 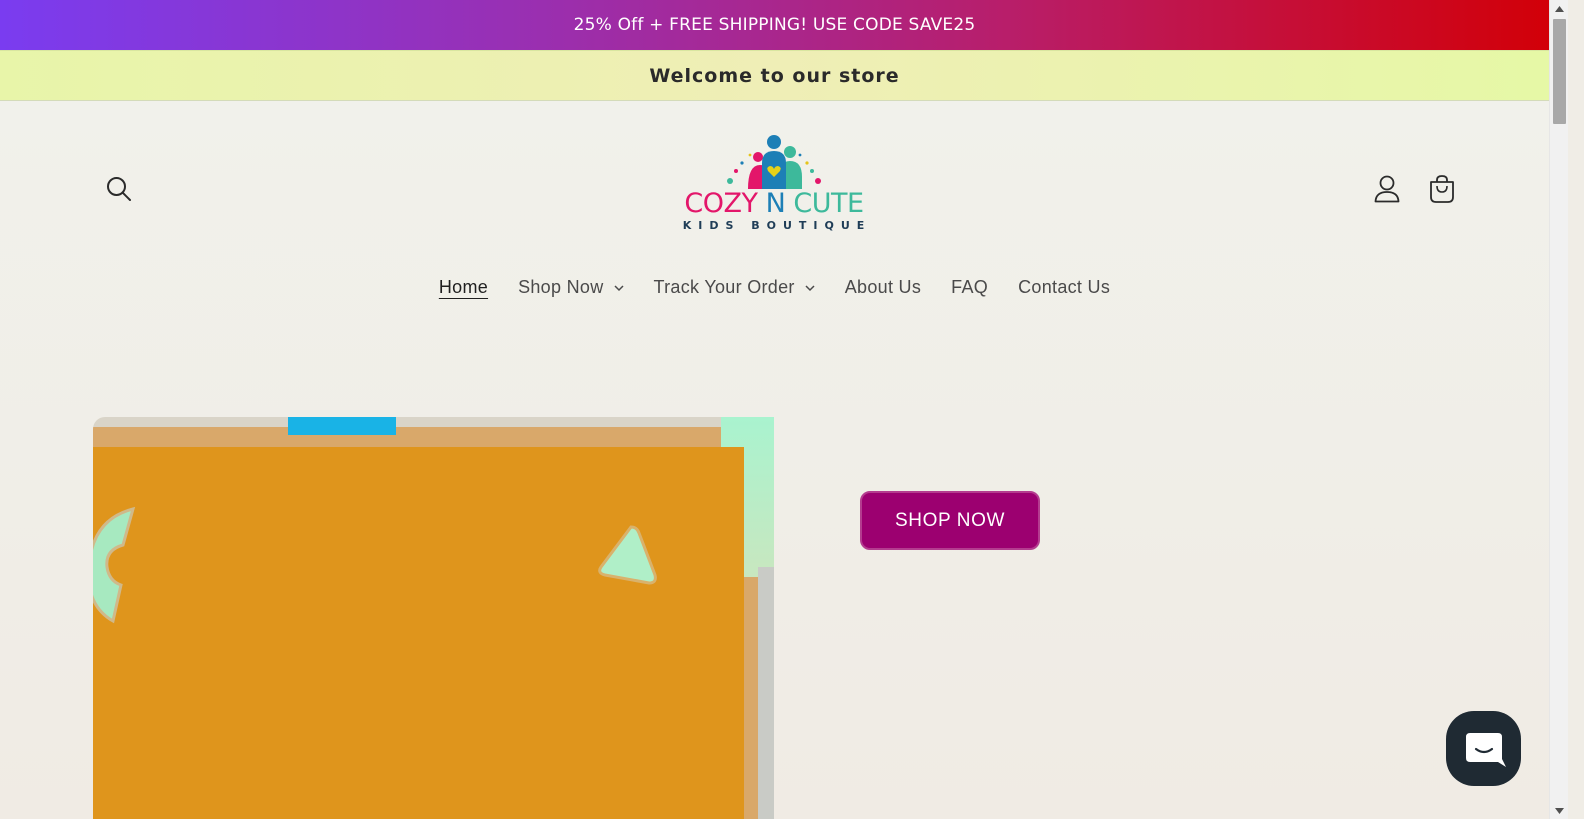 I want to click on scroll-down-arrow, so click(x=1559, y=810).